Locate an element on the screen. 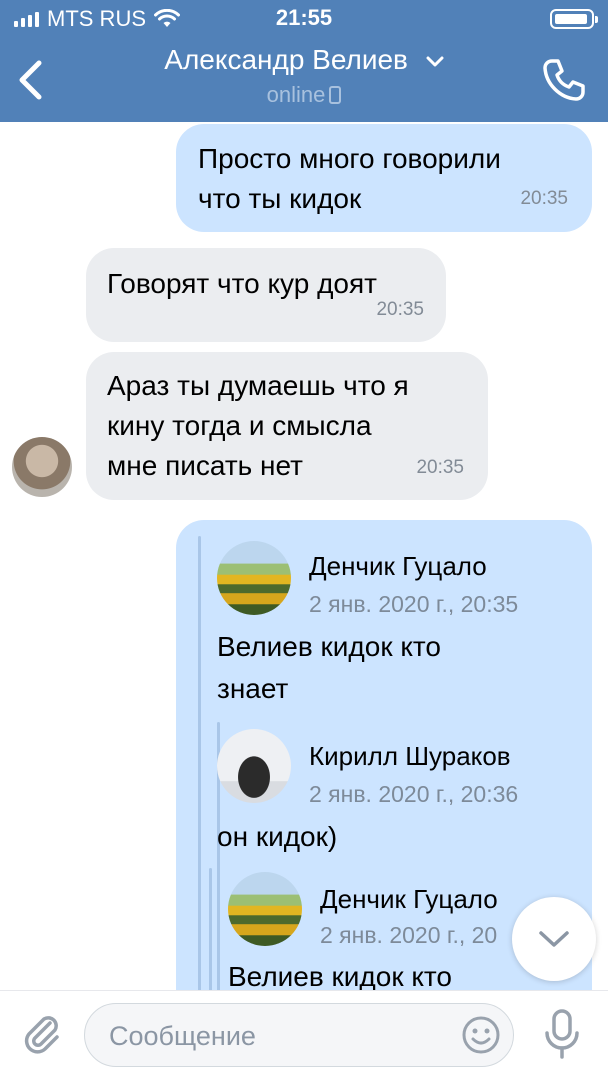  message-line: кину тогда и смысла is located at coordinates (239, 425).